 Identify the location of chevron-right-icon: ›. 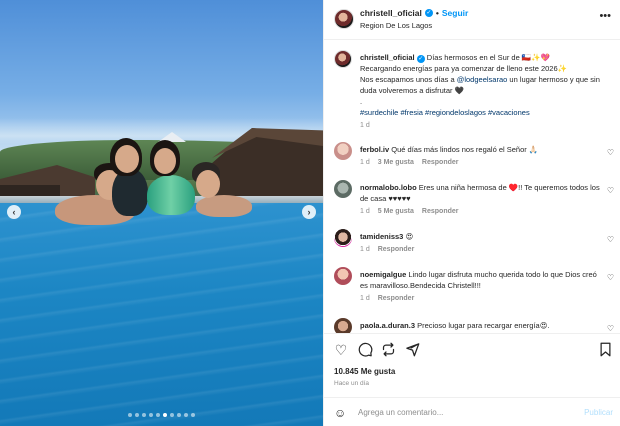
(309, 212).